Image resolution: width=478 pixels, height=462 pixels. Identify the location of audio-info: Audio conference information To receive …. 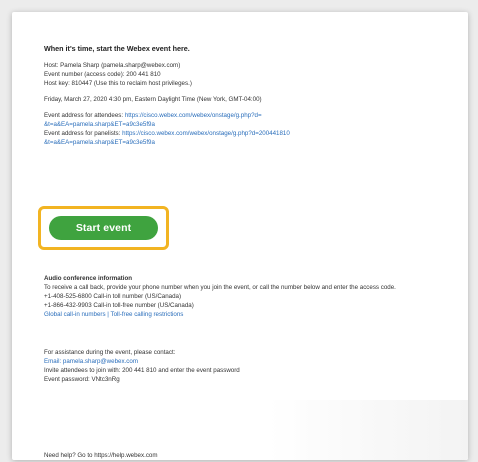
(249, 296).